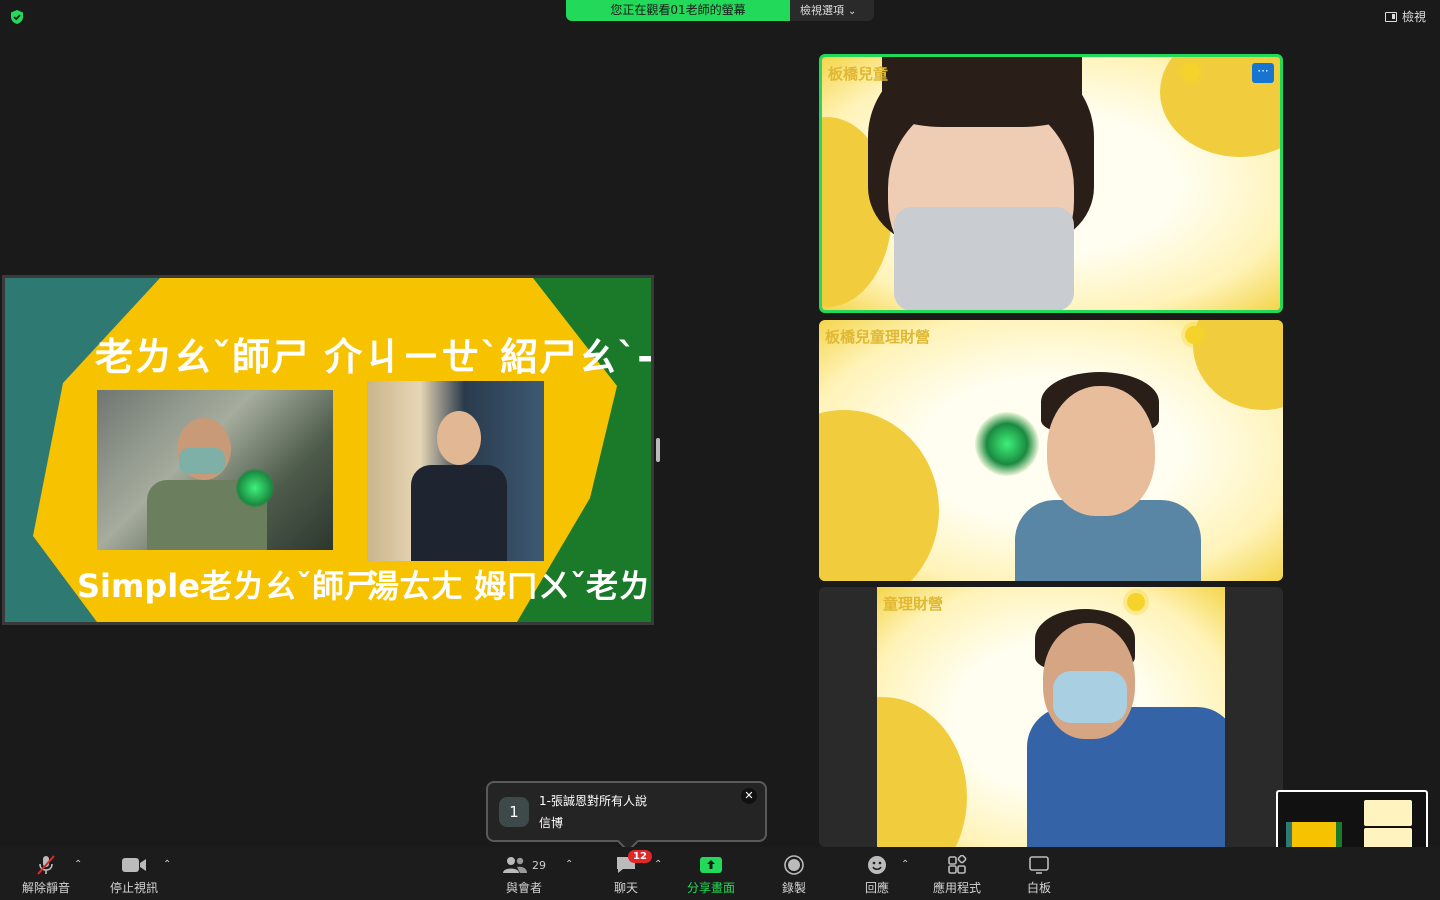 This screenshot has height=900, width=1440. What do you see at coordinates (1039, 865) in the screenshot?
I see `whiteboard-icon` at bounding box center [1039, 865].